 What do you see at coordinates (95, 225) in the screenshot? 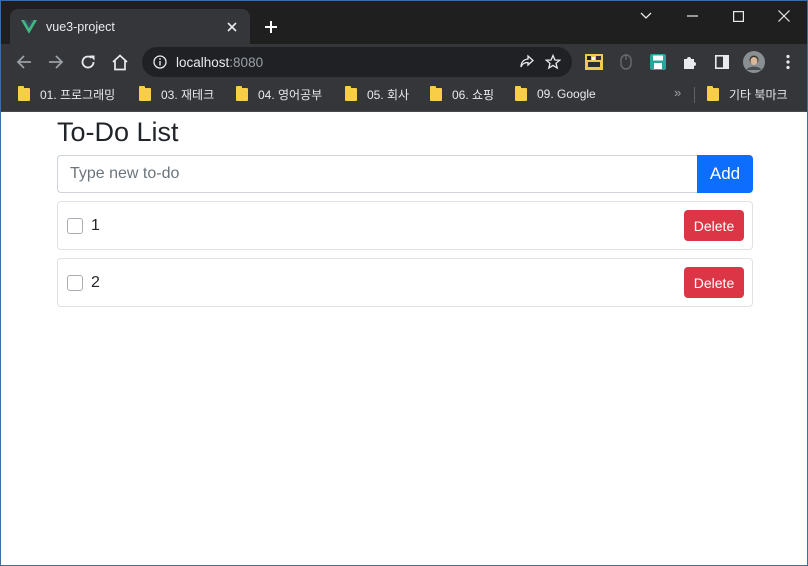
I see `todo-text: 1` at bounding box center [95, 225].